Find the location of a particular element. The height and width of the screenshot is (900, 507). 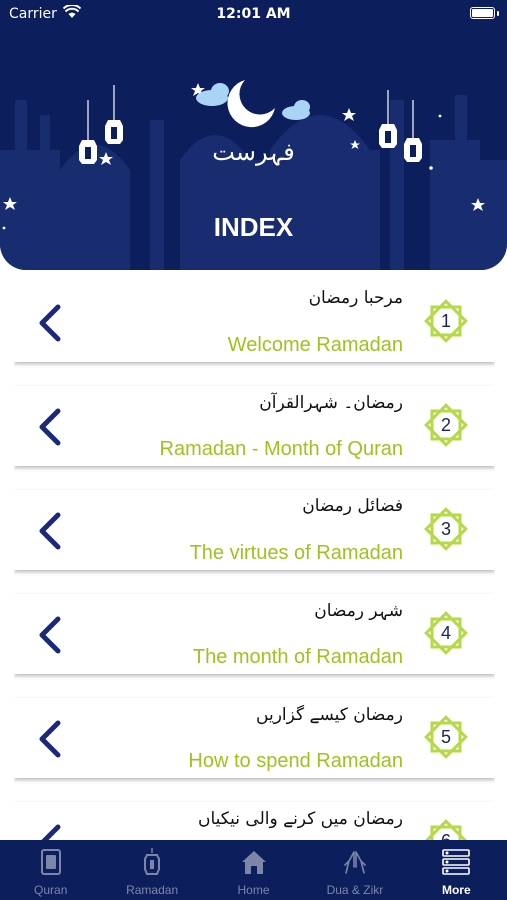

battery-icon is located at coordinates (482, 13).